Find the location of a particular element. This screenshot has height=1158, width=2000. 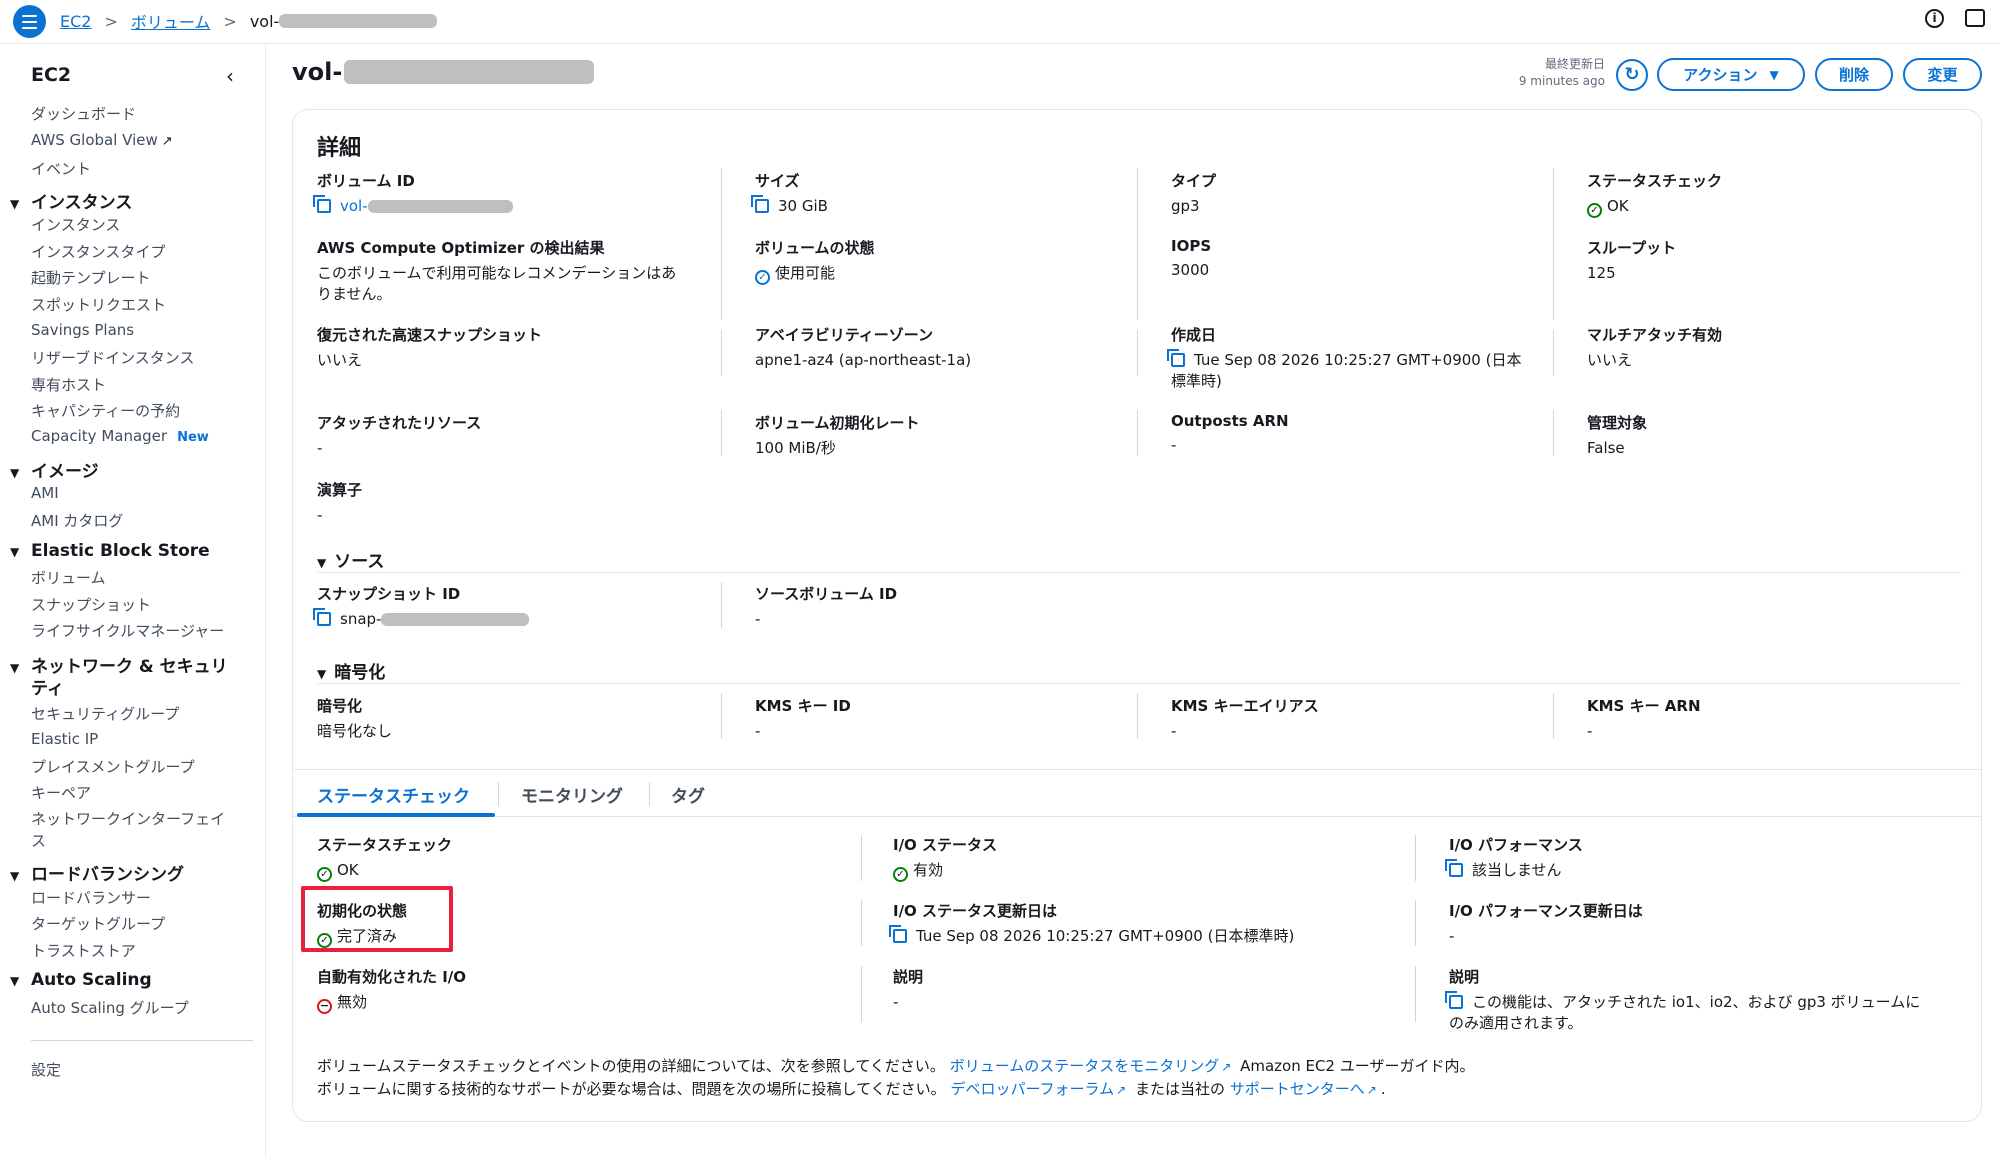

field-value: 3000 is located at coordinates (1190, 270).